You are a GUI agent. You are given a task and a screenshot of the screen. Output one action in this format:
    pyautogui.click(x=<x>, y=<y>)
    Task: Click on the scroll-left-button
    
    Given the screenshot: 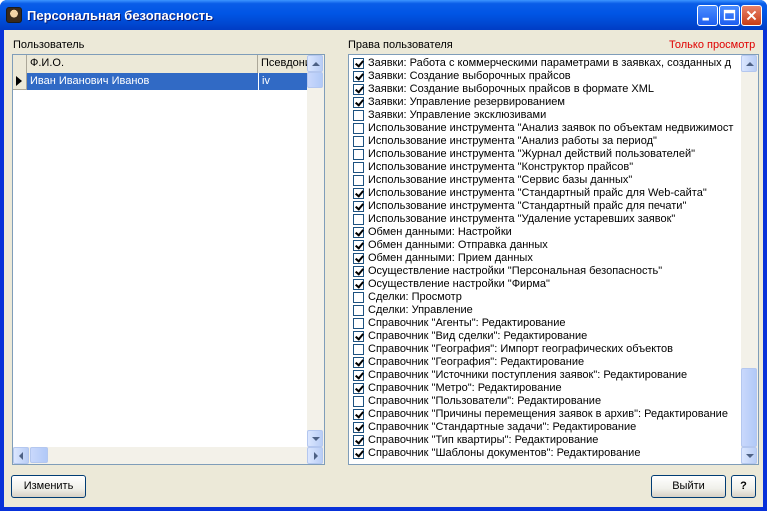 What is the action you would take?
    pyautogui.click(x=21, y=455)
    